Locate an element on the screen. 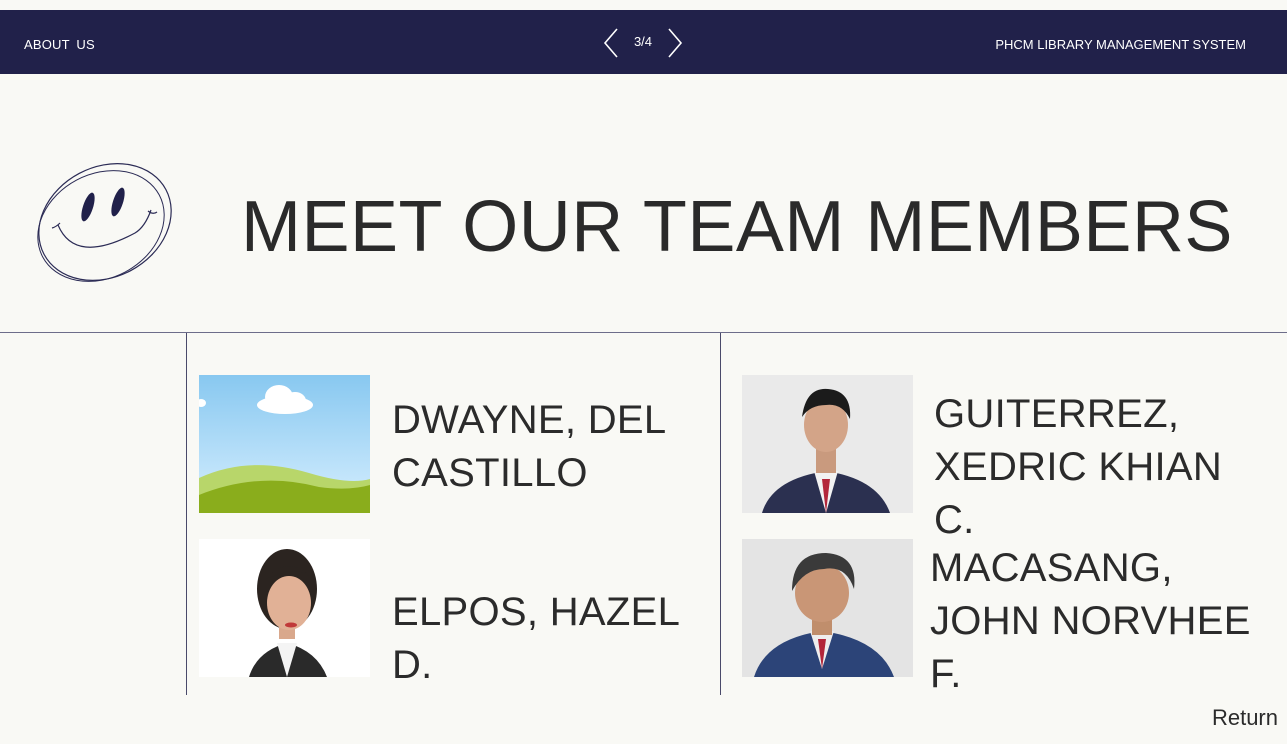 The height and width of the screenshot is (744, 1287). page-pager: 3/4 is located at coordinates (643, 43).